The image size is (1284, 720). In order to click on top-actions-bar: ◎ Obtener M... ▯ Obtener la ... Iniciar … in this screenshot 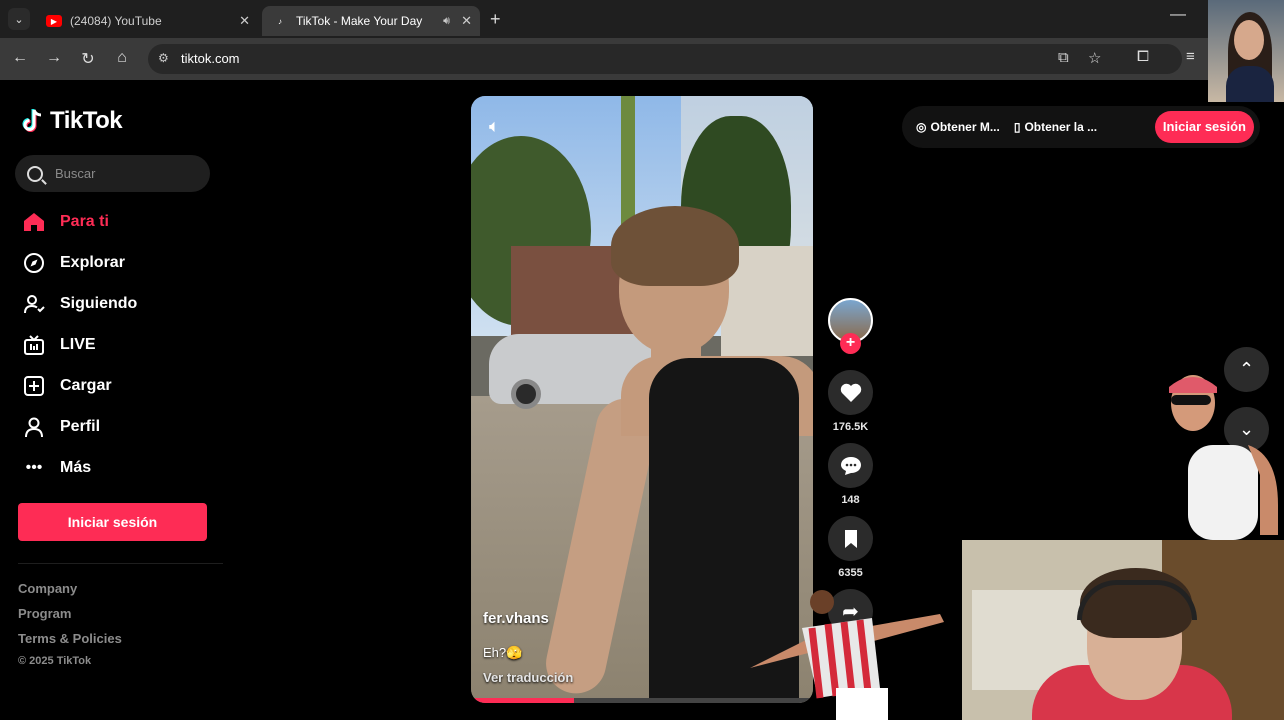, I will do `click(1081, 127)`.